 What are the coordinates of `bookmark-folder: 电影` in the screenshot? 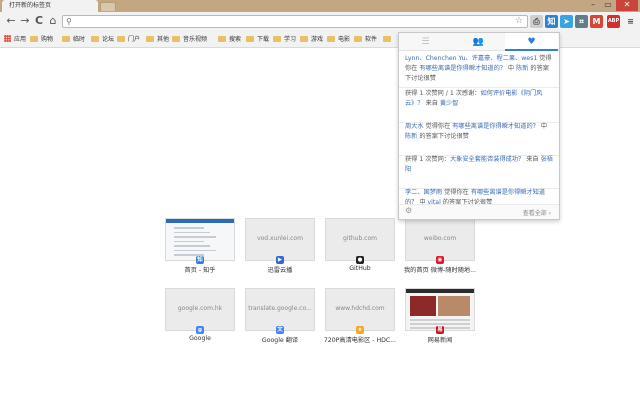 It's located at (338, 40).